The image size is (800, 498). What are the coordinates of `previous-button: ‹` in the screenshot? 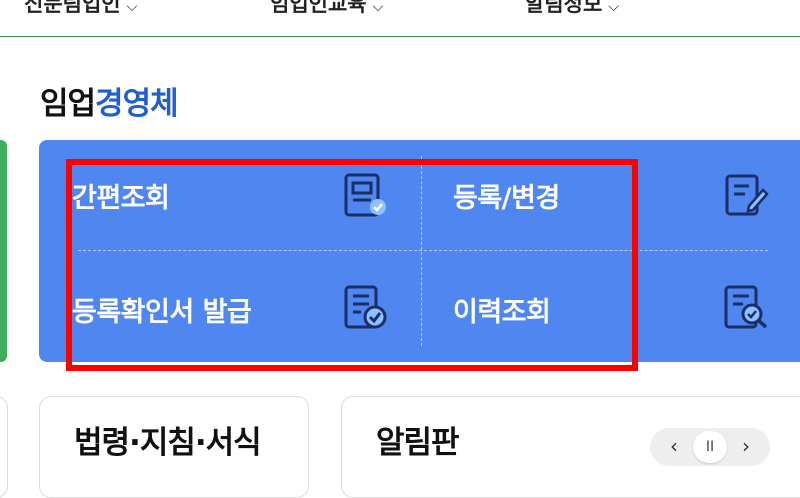 It's located at (674, 447).